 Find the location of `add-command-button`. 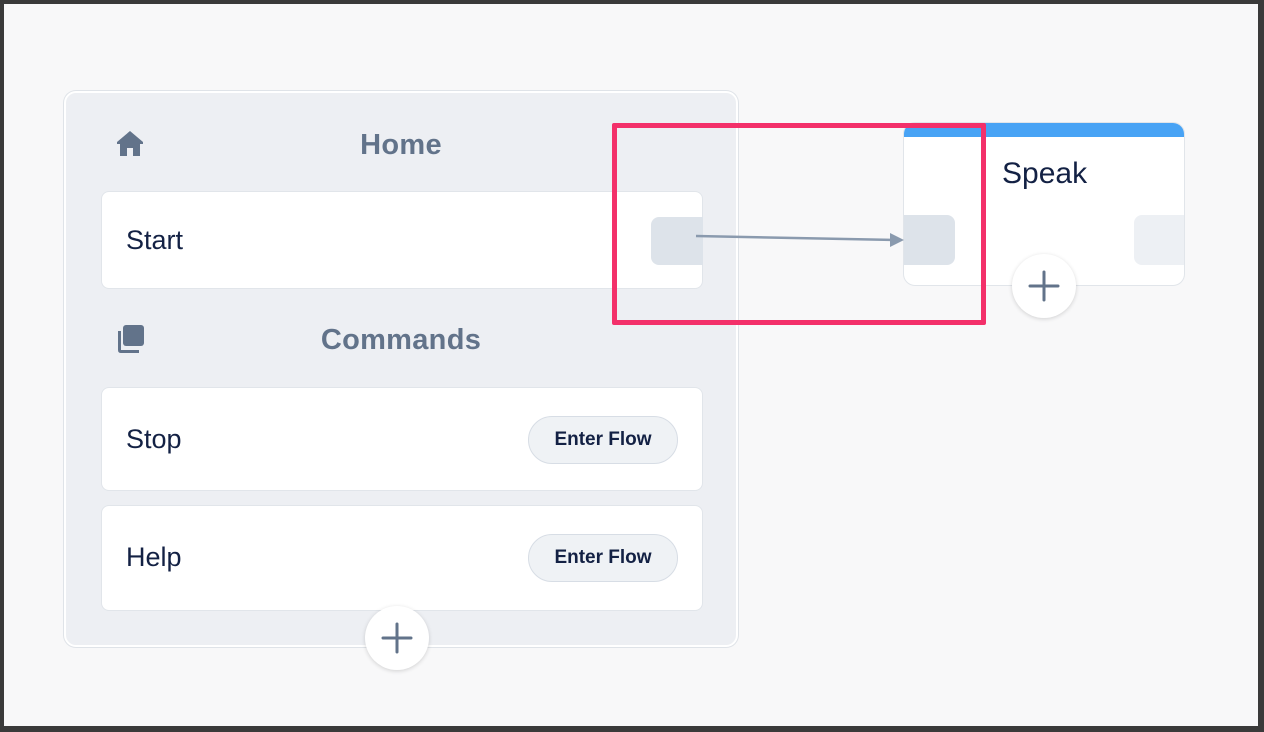

add-command-button is located at coordinates (397, 638).